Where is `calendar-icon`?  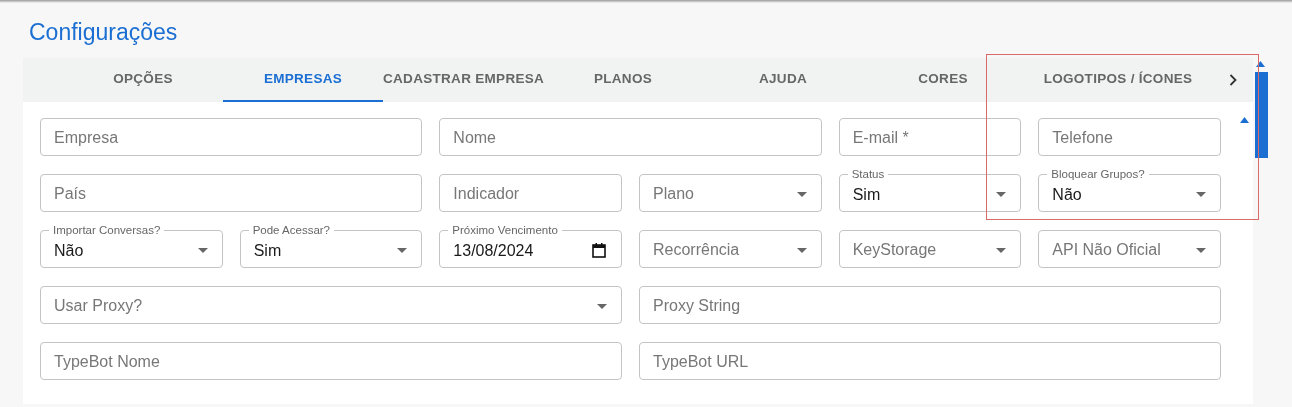
calendar-icon is located at coordinates (599, 250).